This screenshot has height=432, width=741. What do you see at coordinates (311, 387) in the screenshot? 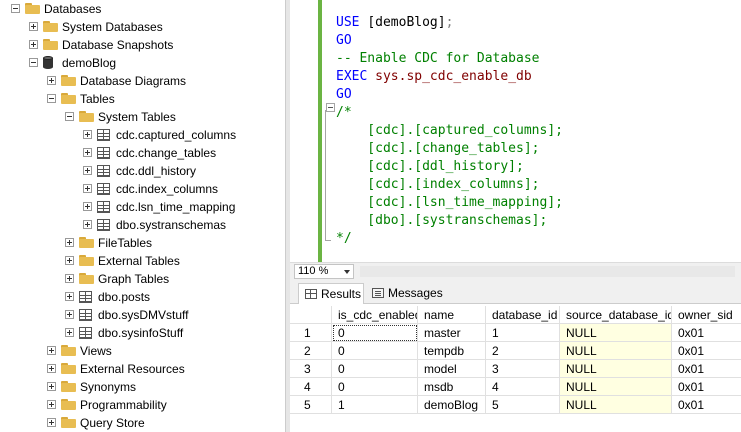
I see `row-number: 4` at bounding box center [311, 387].